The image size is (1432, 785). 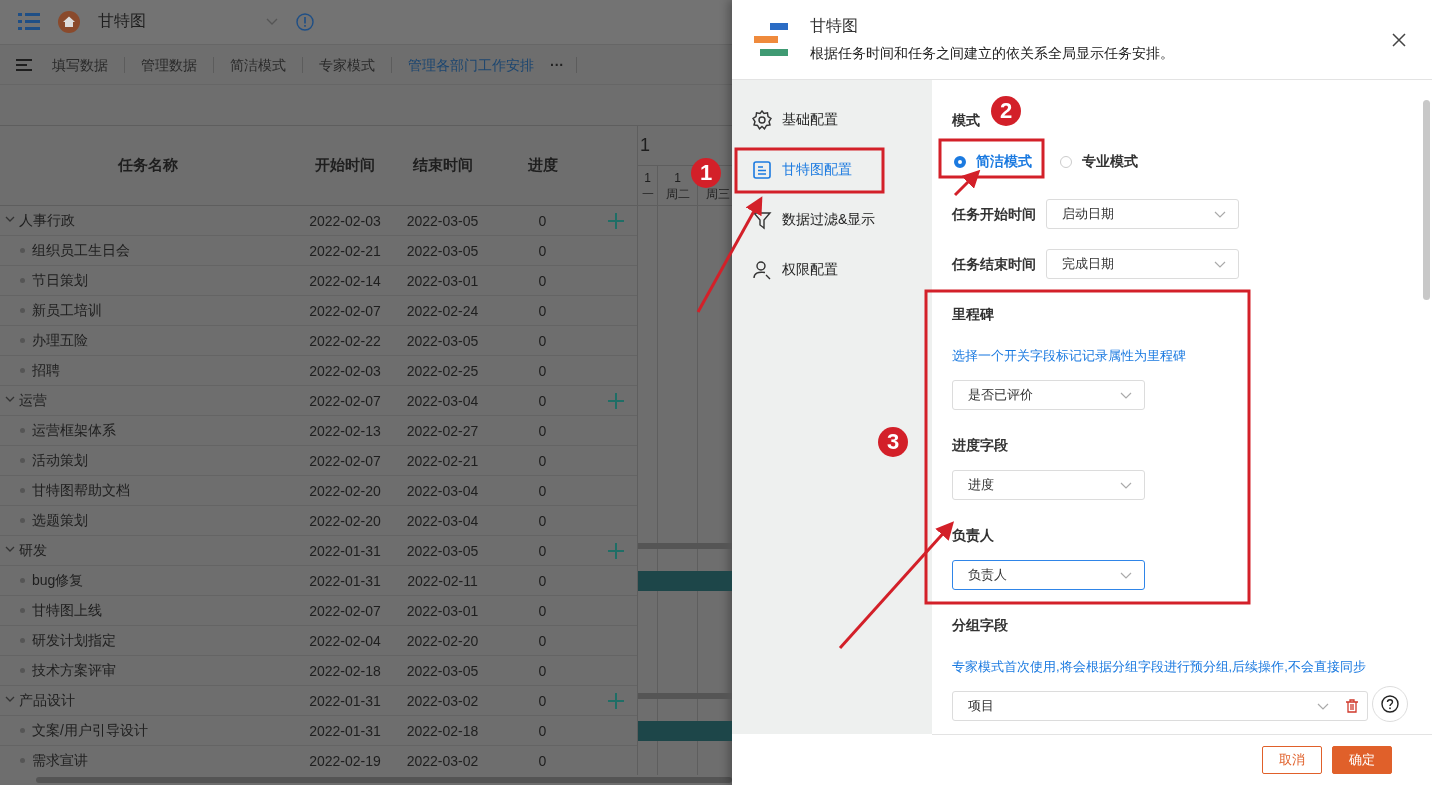 What do you see at coordinates (33, 400) in the screenshot?
I see `task-name: 运营` at bounding box center [33, 400].